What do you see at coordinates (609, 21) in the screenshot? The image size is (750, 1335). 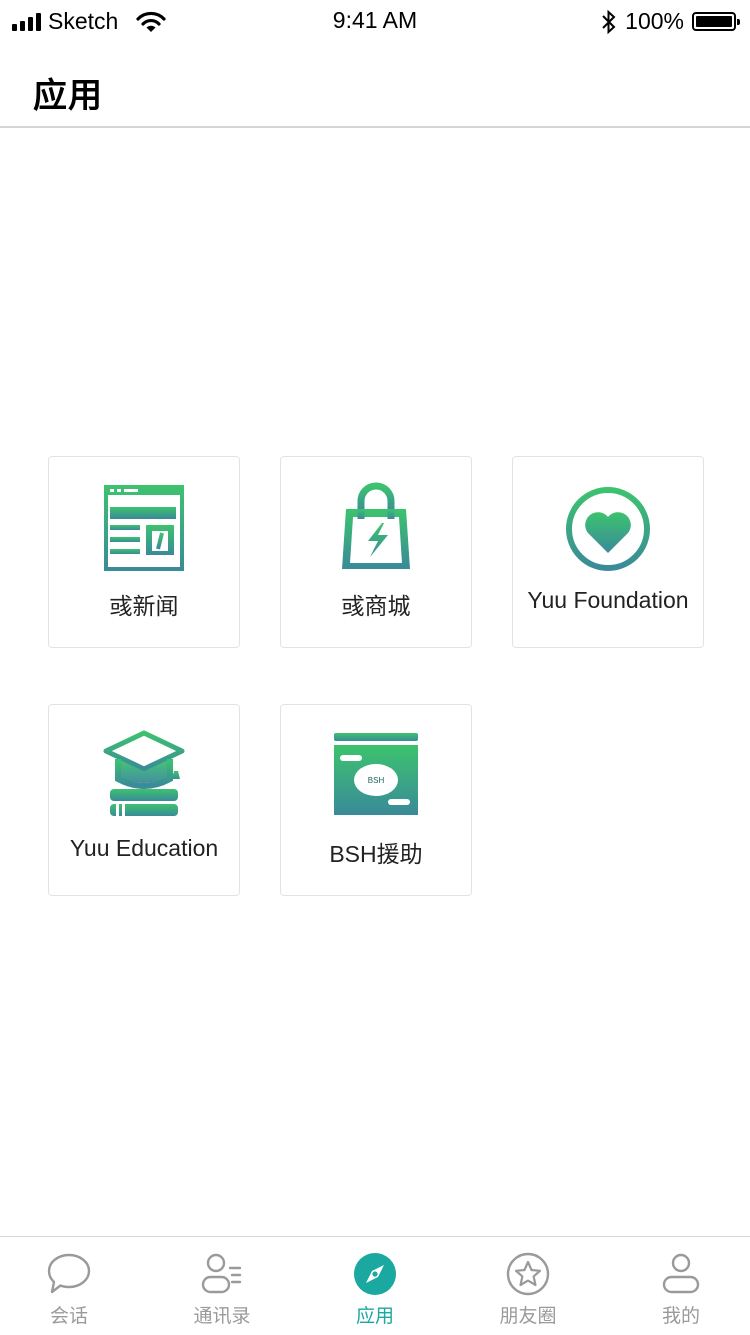 I see `bluetooth-icon` at bounding box center [609, 21].